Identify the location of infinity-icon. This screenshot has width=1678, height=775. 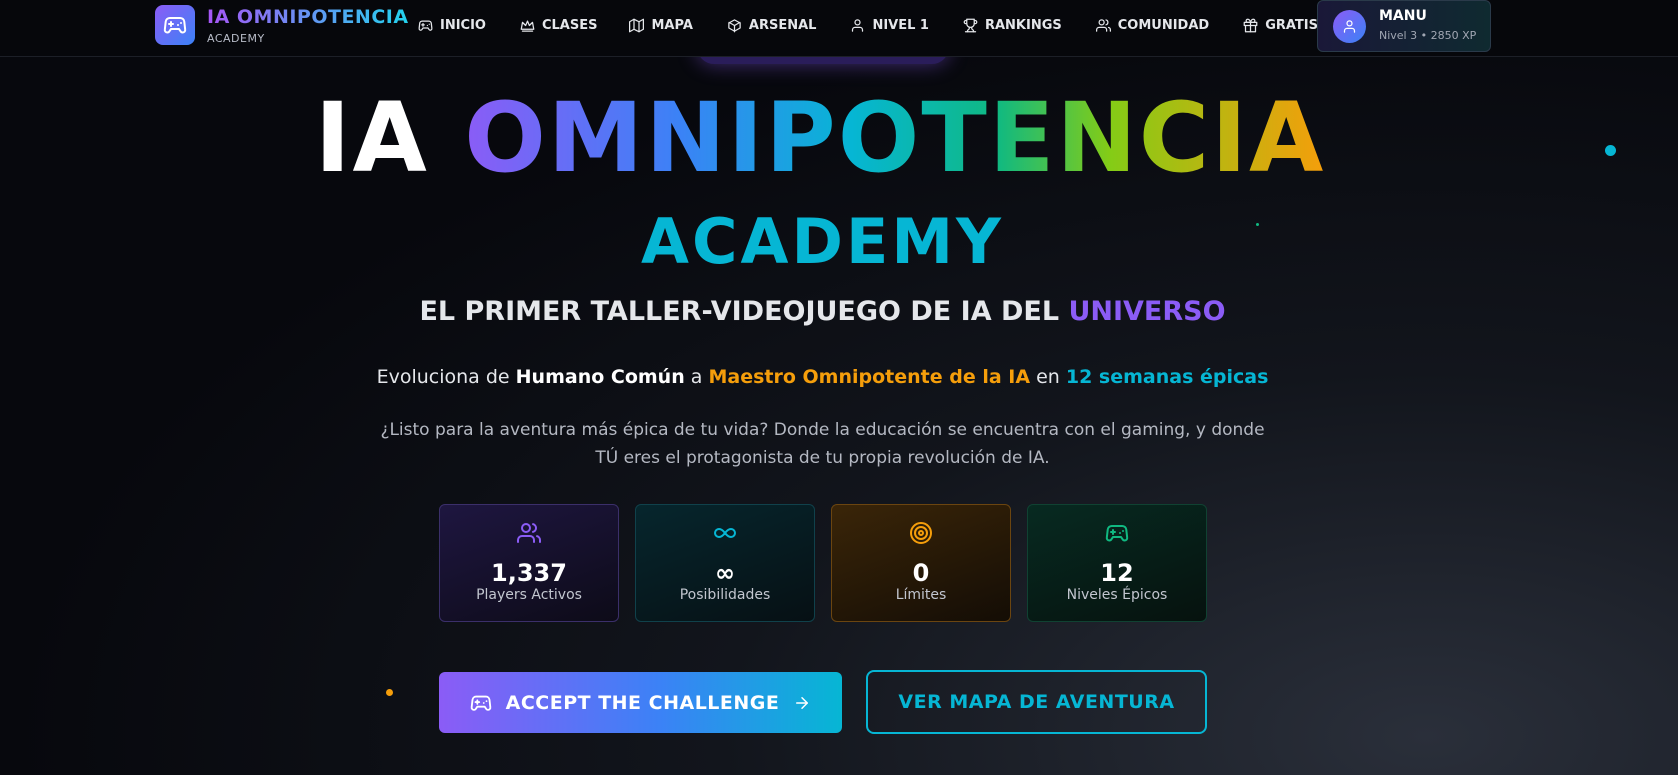
(725, 533).